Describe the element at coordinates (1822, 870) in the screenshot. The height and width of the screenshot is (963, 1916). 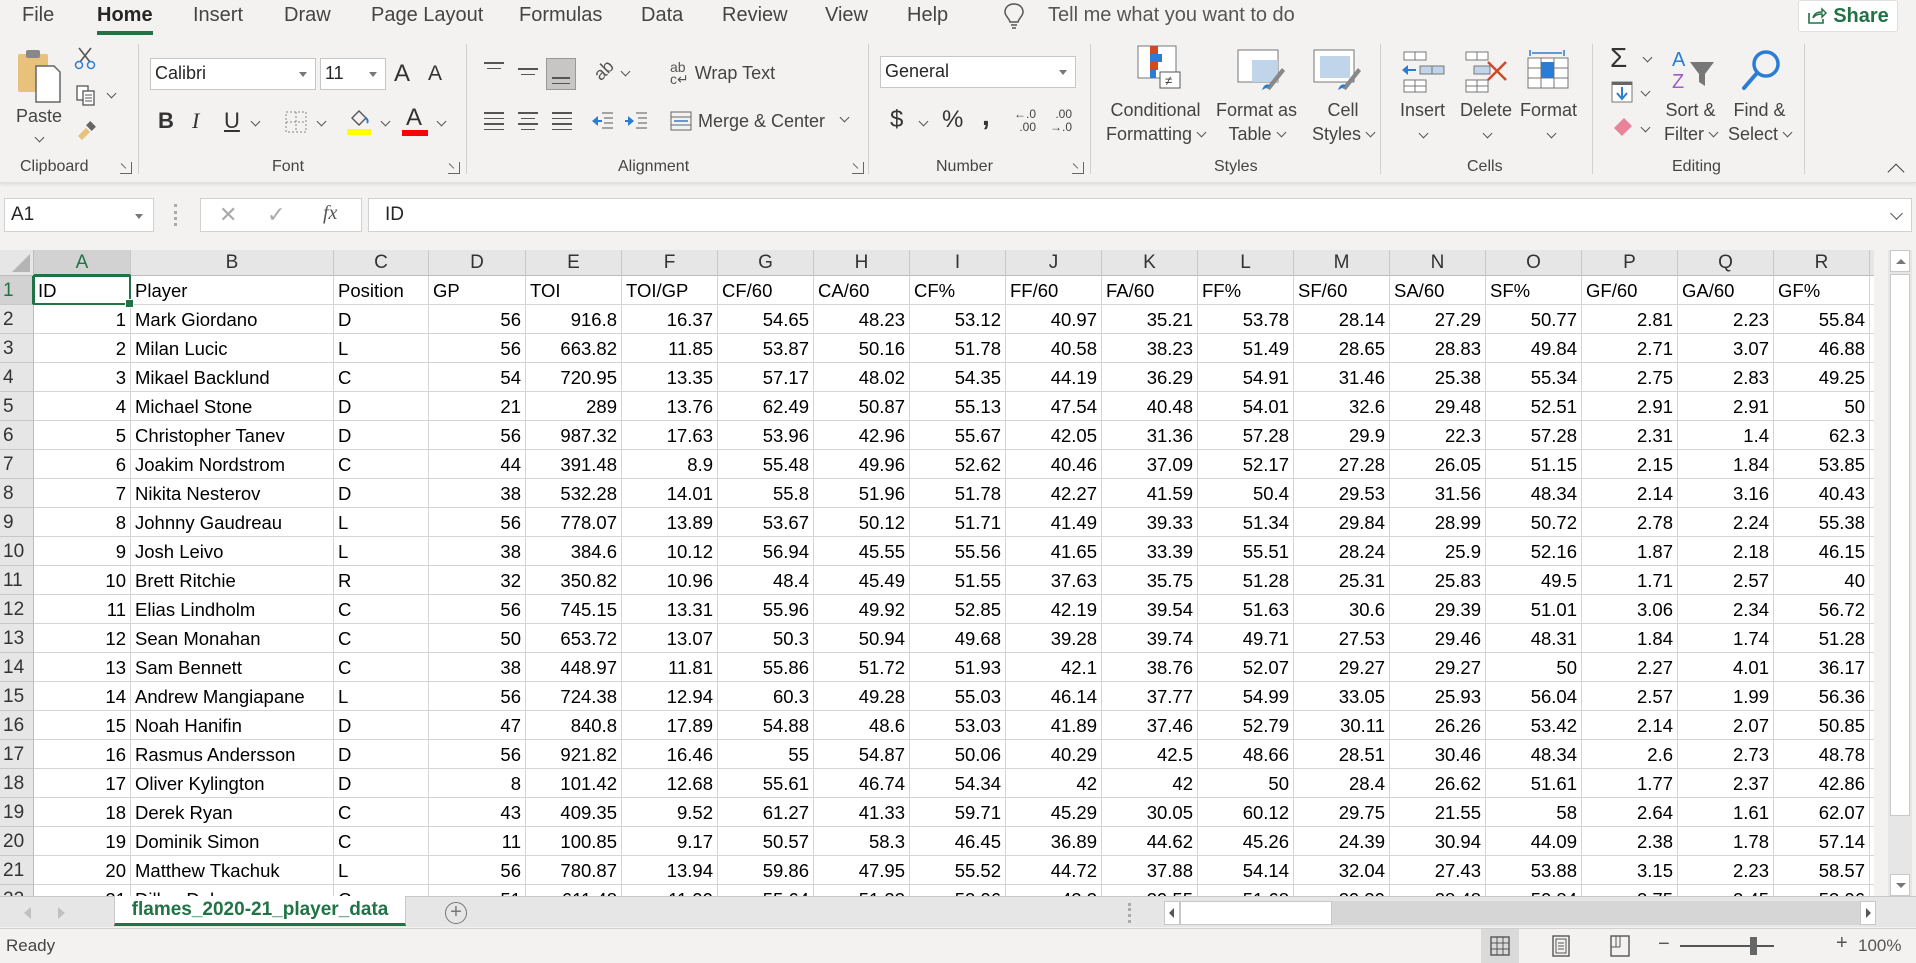
I see `table-cell: 58.57` at that location.